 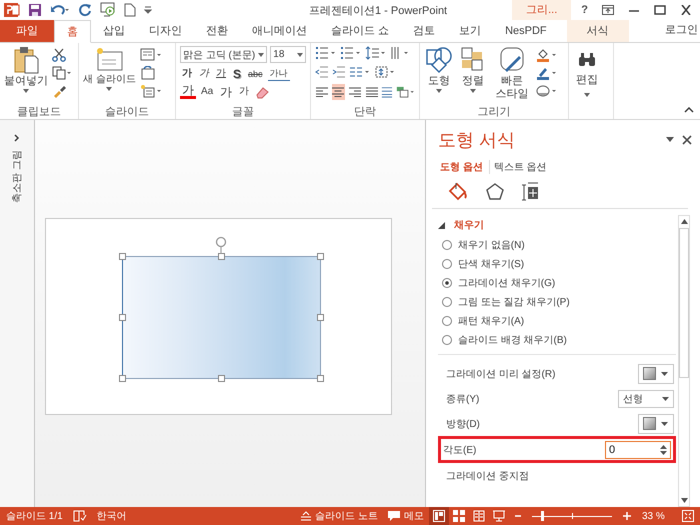 What do you see at coordinates (473, 75) in the screenshot?
I see `arrange-button: 정렬` at bounding box center [473, 75].